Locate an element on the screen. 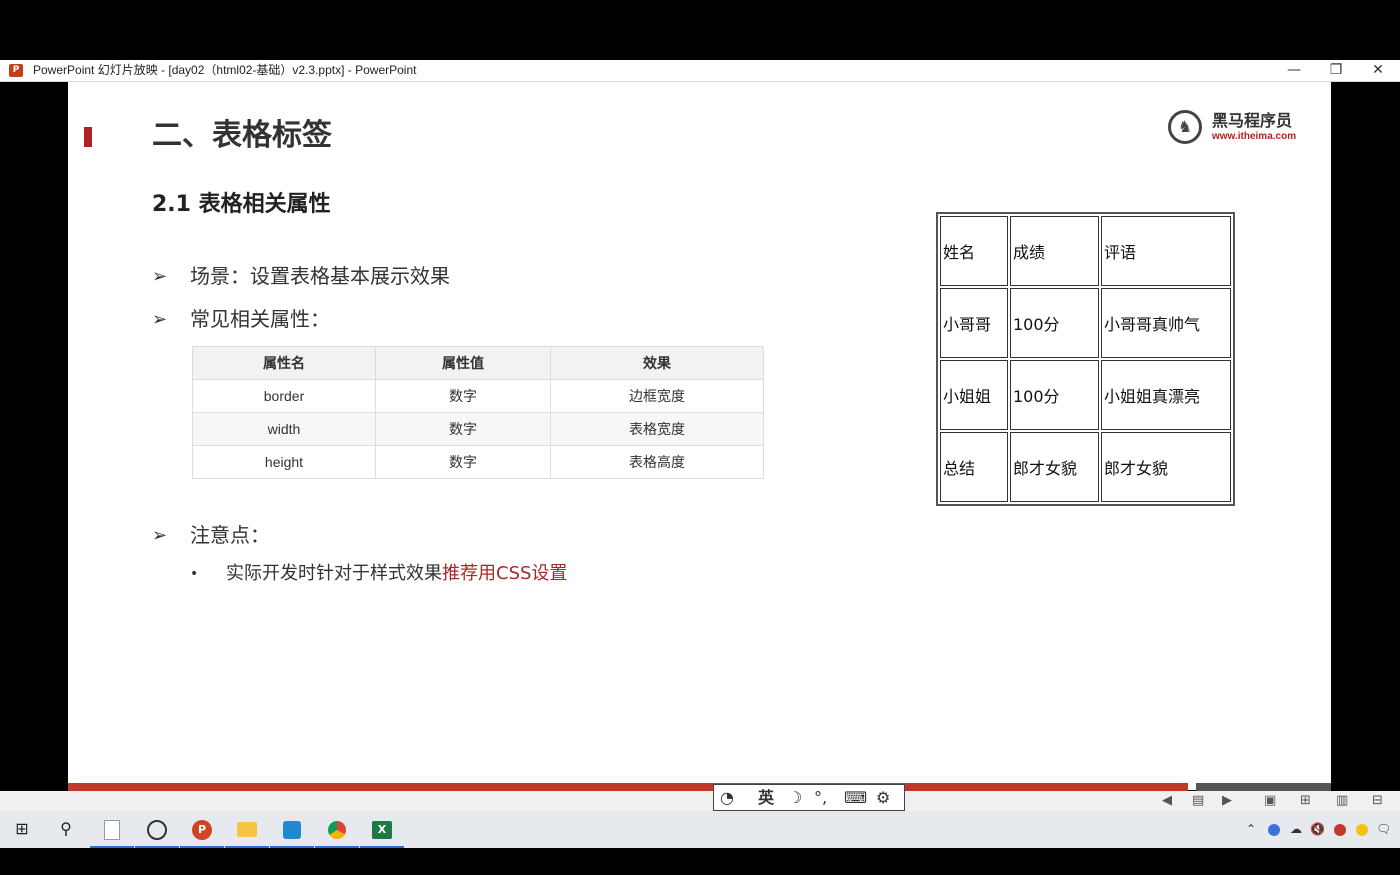 The width and height of the screenshot is (1400, 875). tray-app-icon is located at coordinates (1274, 829).